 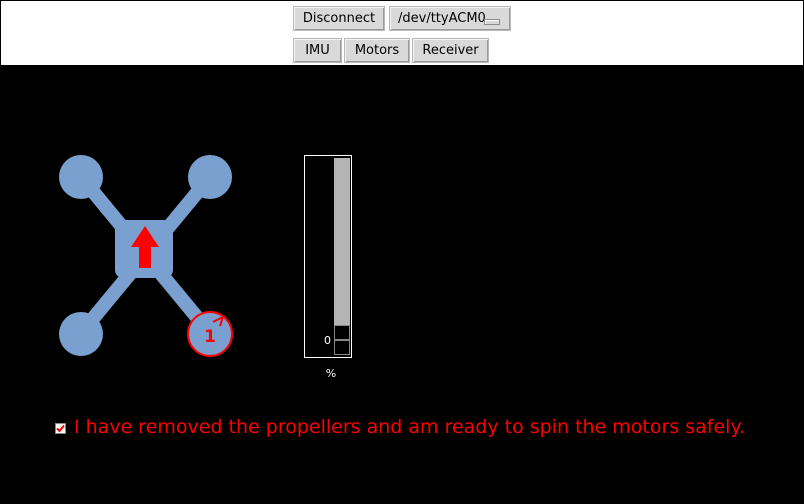 I want to click on gauge-unit-label: %, so click(x=331, y=373).